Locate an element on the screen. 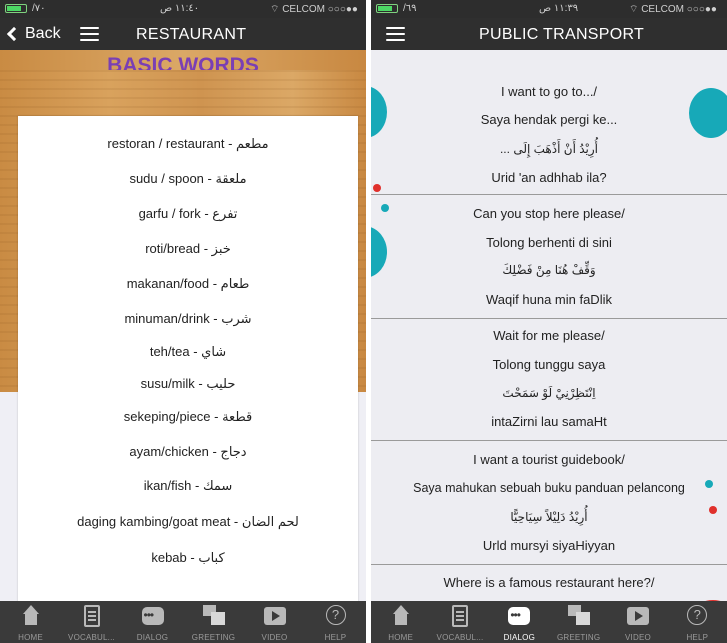 The image size is (727, 643). phrase-english: Can you stop here please/ is located at coordinates (549, 213).